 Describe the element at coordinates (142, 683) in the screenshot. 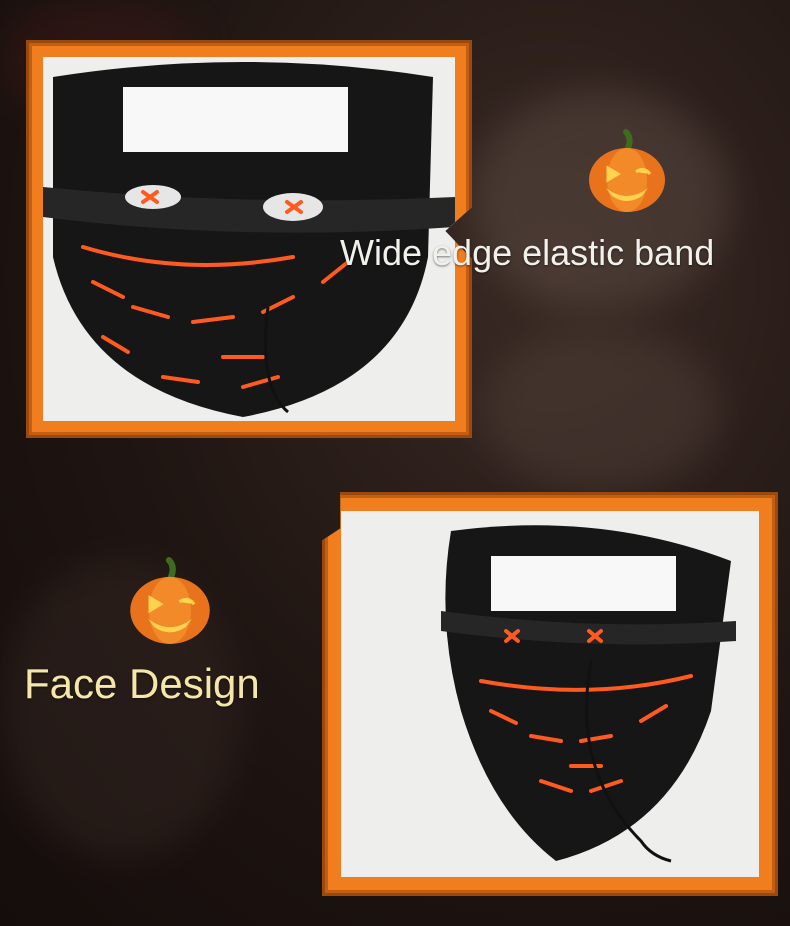

I see `caption-face-design: Face Design` at that location.